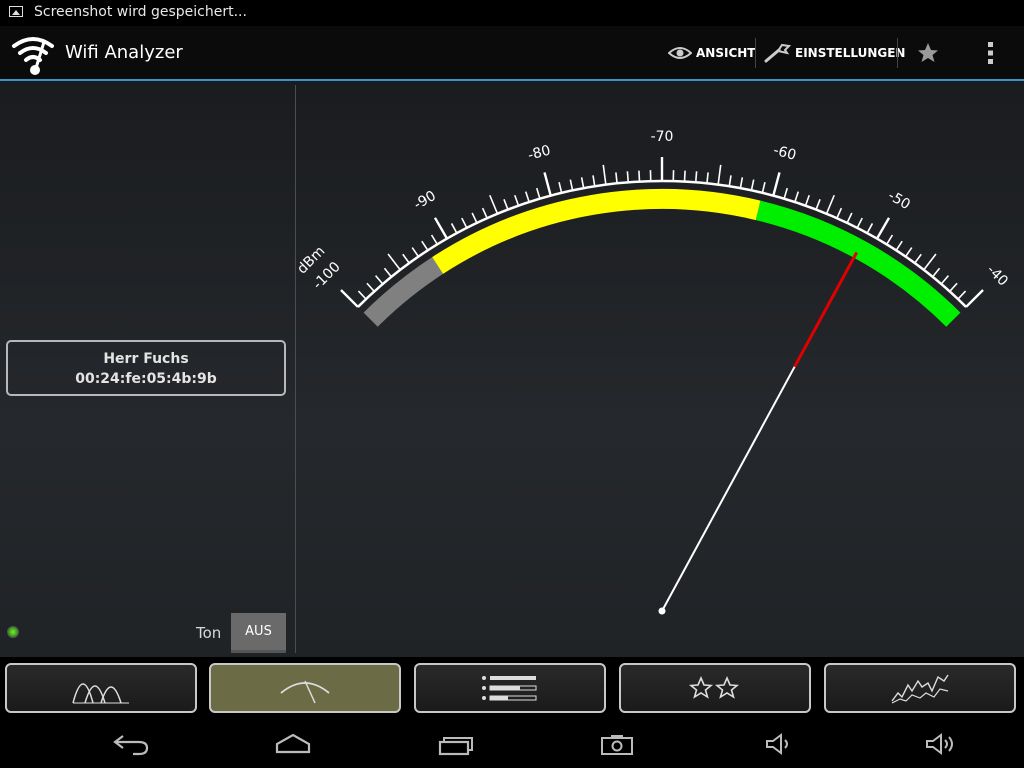 The width and height of the screenshot is (1024, 768). What do you see at coordinates (512, 53) in the screenshot?
I see `action-bar: Wifi Analyzer ANSICHT EINSTELLUNGEN` at bounding box center [512, 53].